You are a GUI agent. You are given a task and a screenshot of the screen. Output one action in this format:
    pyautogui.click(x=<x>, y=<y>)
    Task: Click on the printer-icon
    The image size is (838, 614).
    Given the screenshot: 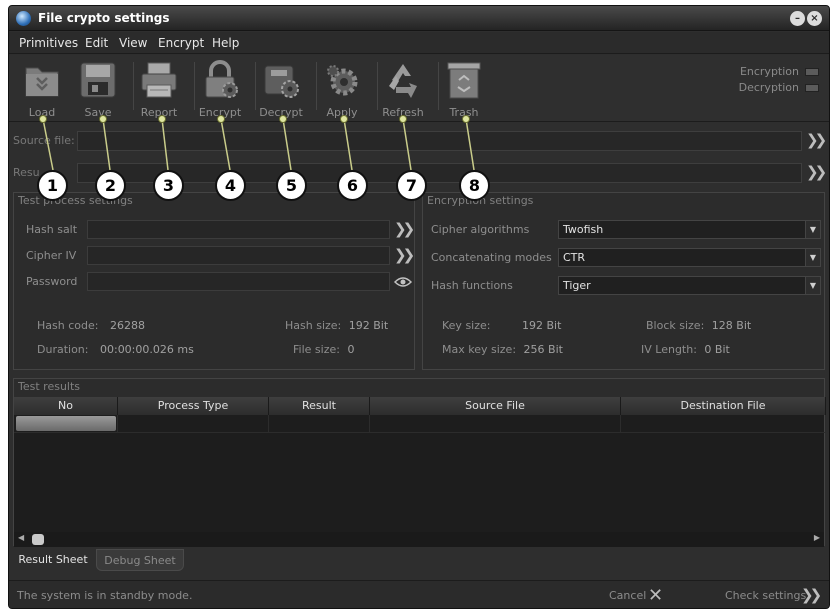 What is the action you would take?
    pyautogui.click(x=159, y=80)
    